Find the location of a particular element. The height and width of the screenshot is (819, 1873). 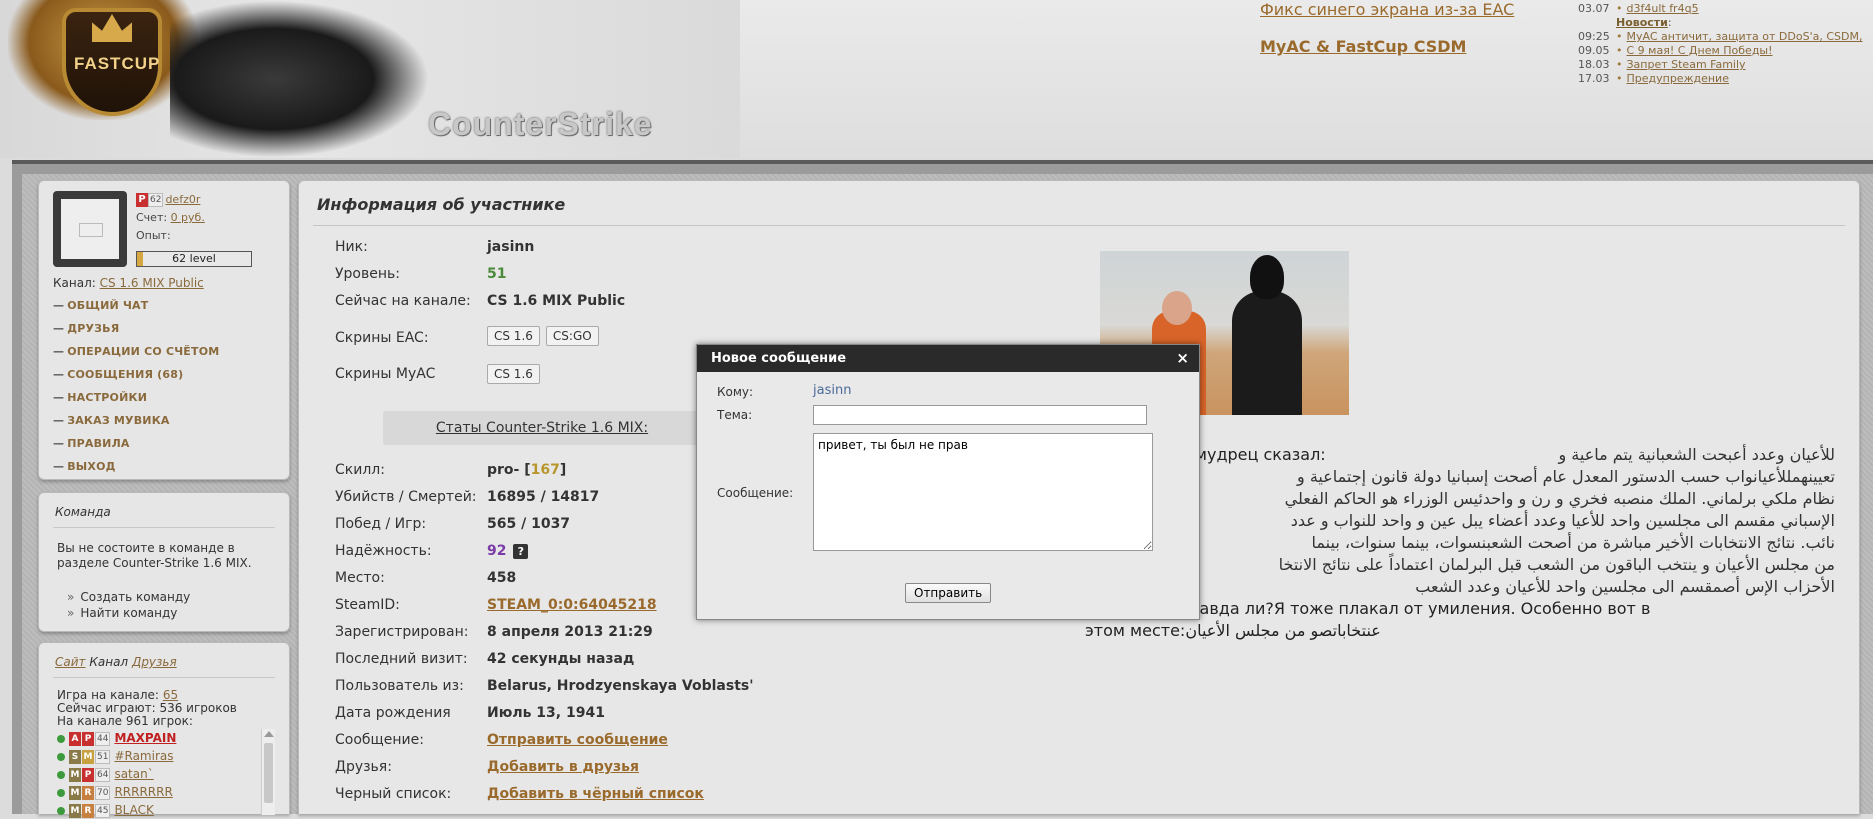

username-link: defz0r is located at coordinates (182, 199).